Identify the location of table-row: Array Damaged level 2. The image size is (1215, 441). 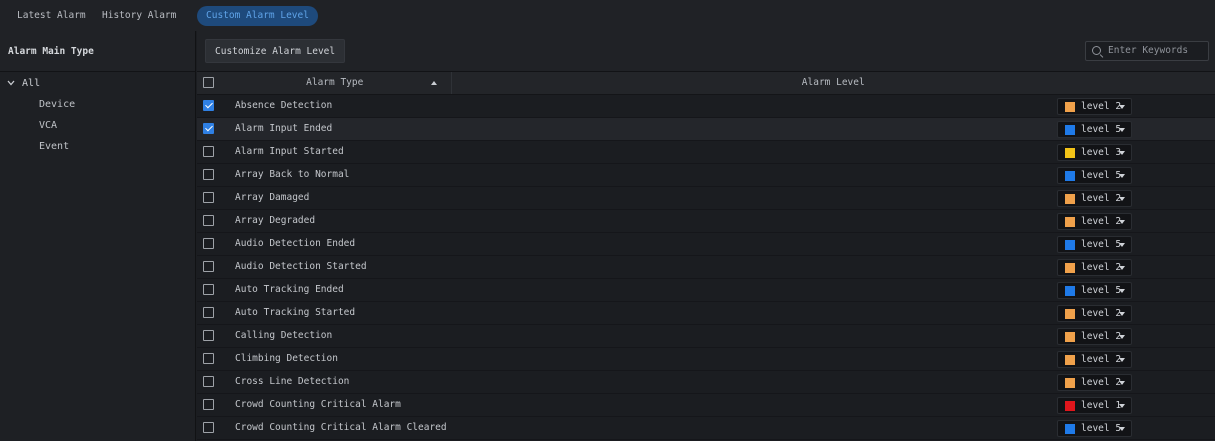
(706, 197).